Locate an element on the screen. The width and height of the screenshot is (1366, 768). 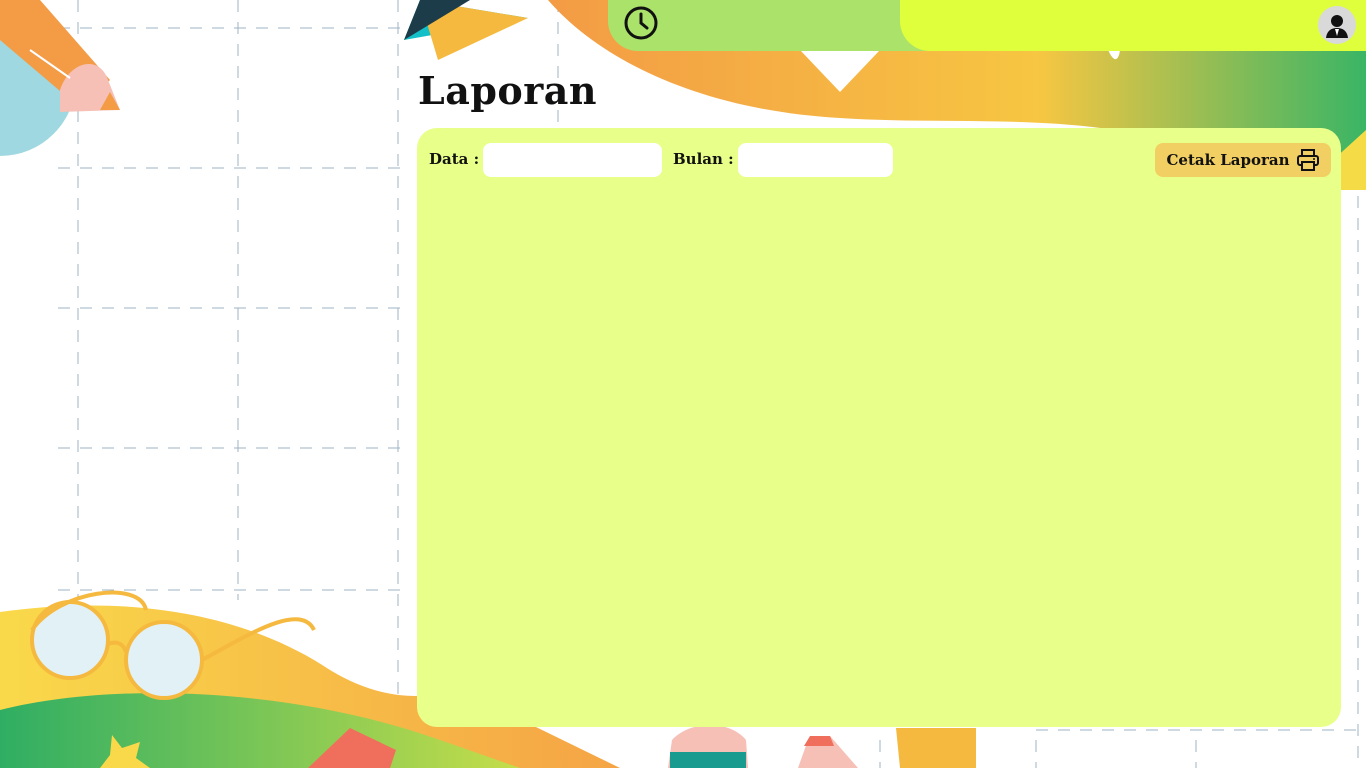
bulan-label: Bulan : is located at coordinates (703, 159).